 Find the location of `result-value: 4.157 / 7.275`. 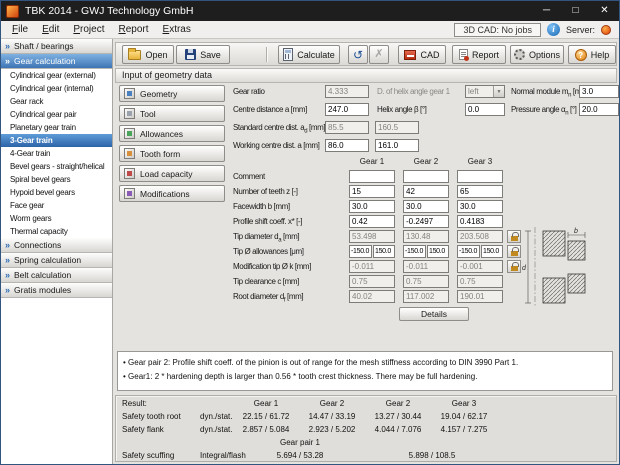

result-value: 4.157 / 7.275 is located at coordinates (464, 429).